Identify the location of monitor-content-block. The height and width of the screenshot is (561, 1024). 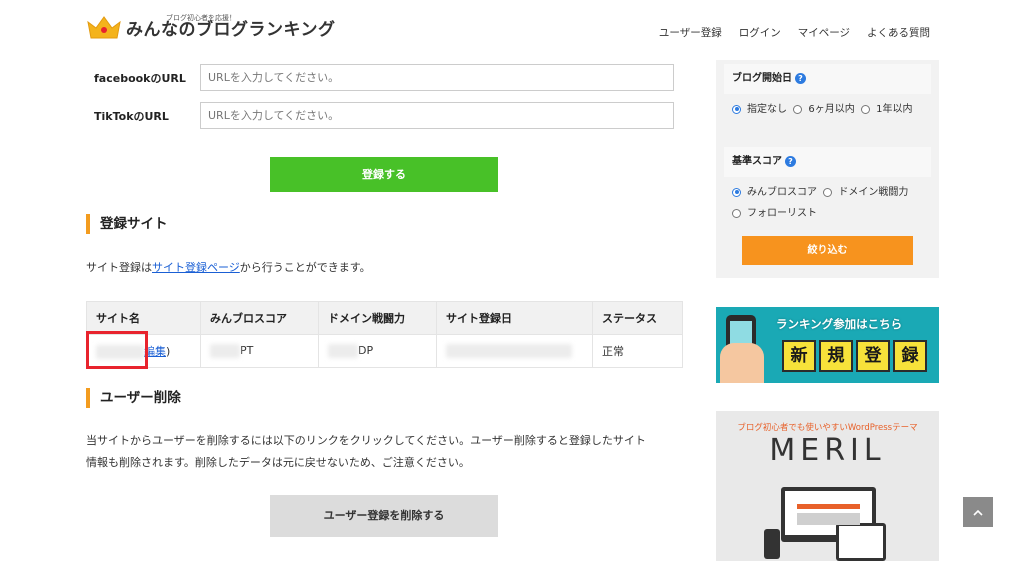
(828, 519).